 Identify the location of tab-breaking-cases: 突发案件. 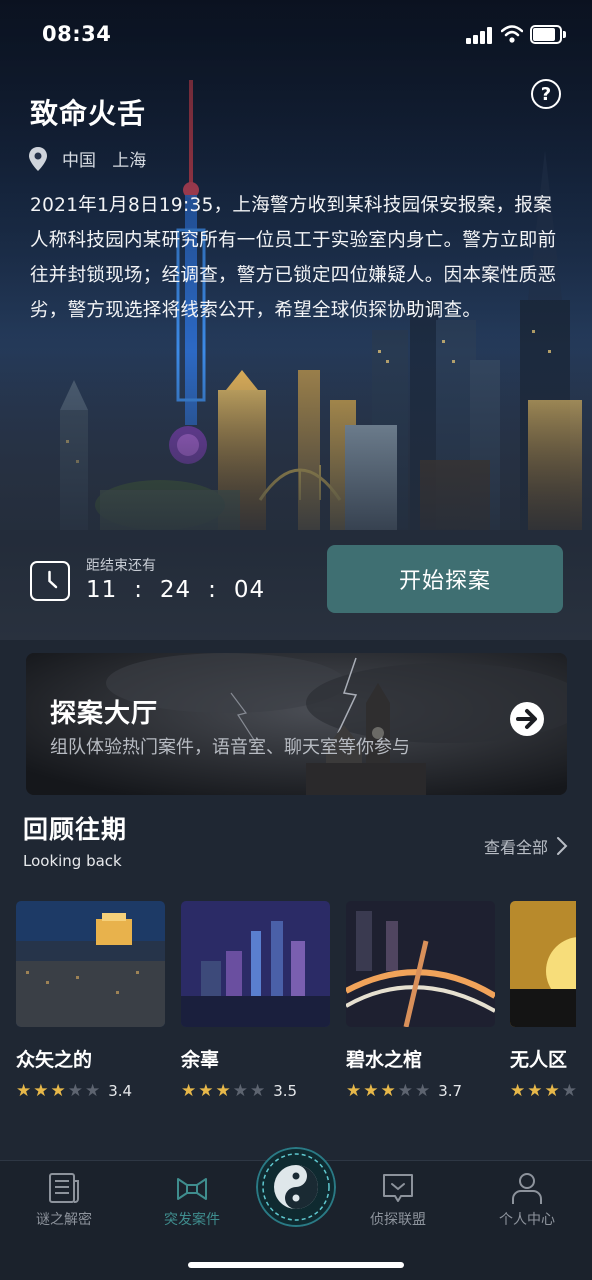
(192, 1200).